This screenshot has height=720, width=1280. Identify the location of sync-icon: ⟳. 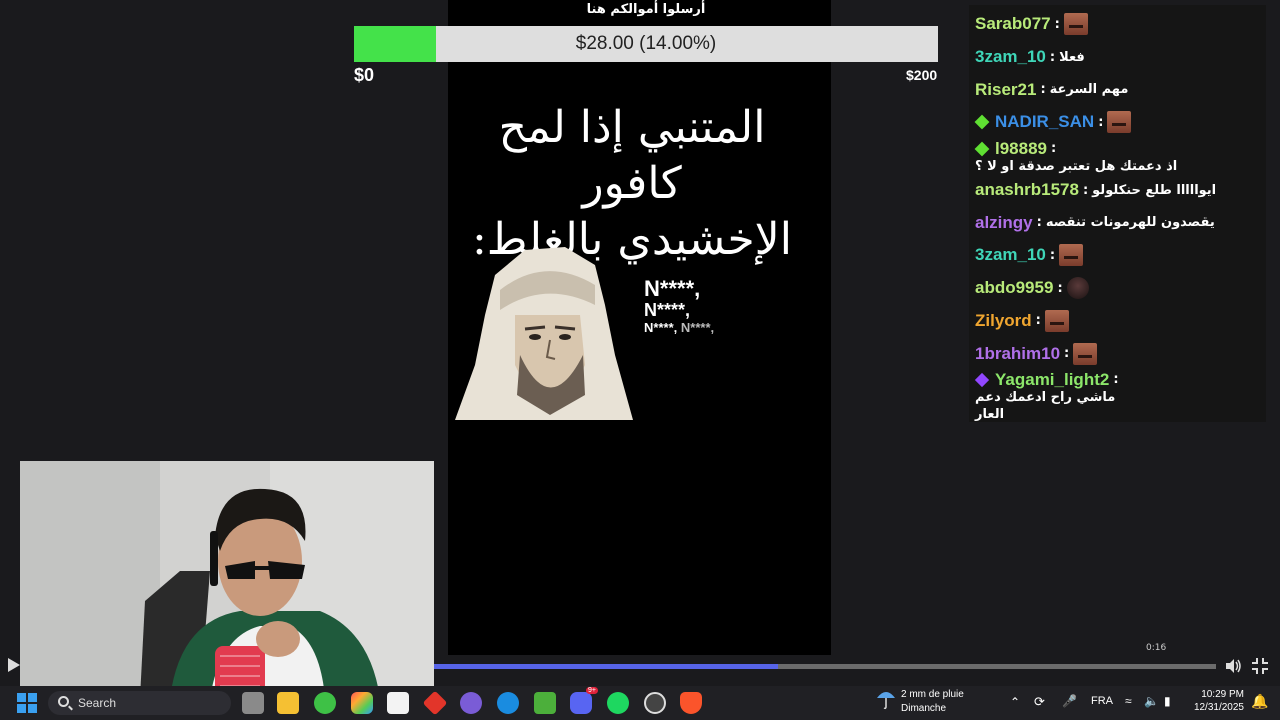
(1039, 702).